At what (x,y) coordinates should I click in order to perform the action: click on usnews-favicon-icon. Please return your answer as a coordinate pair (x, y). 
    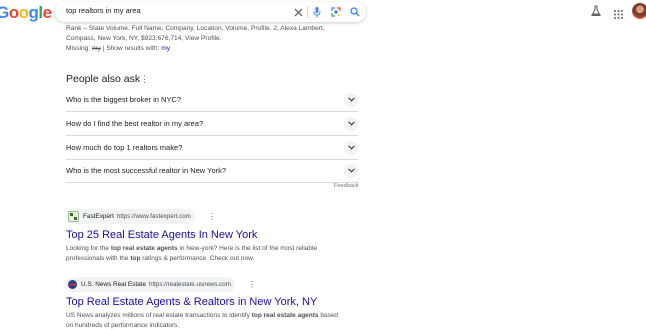
    Looking at the image, I should click on (72, 284).